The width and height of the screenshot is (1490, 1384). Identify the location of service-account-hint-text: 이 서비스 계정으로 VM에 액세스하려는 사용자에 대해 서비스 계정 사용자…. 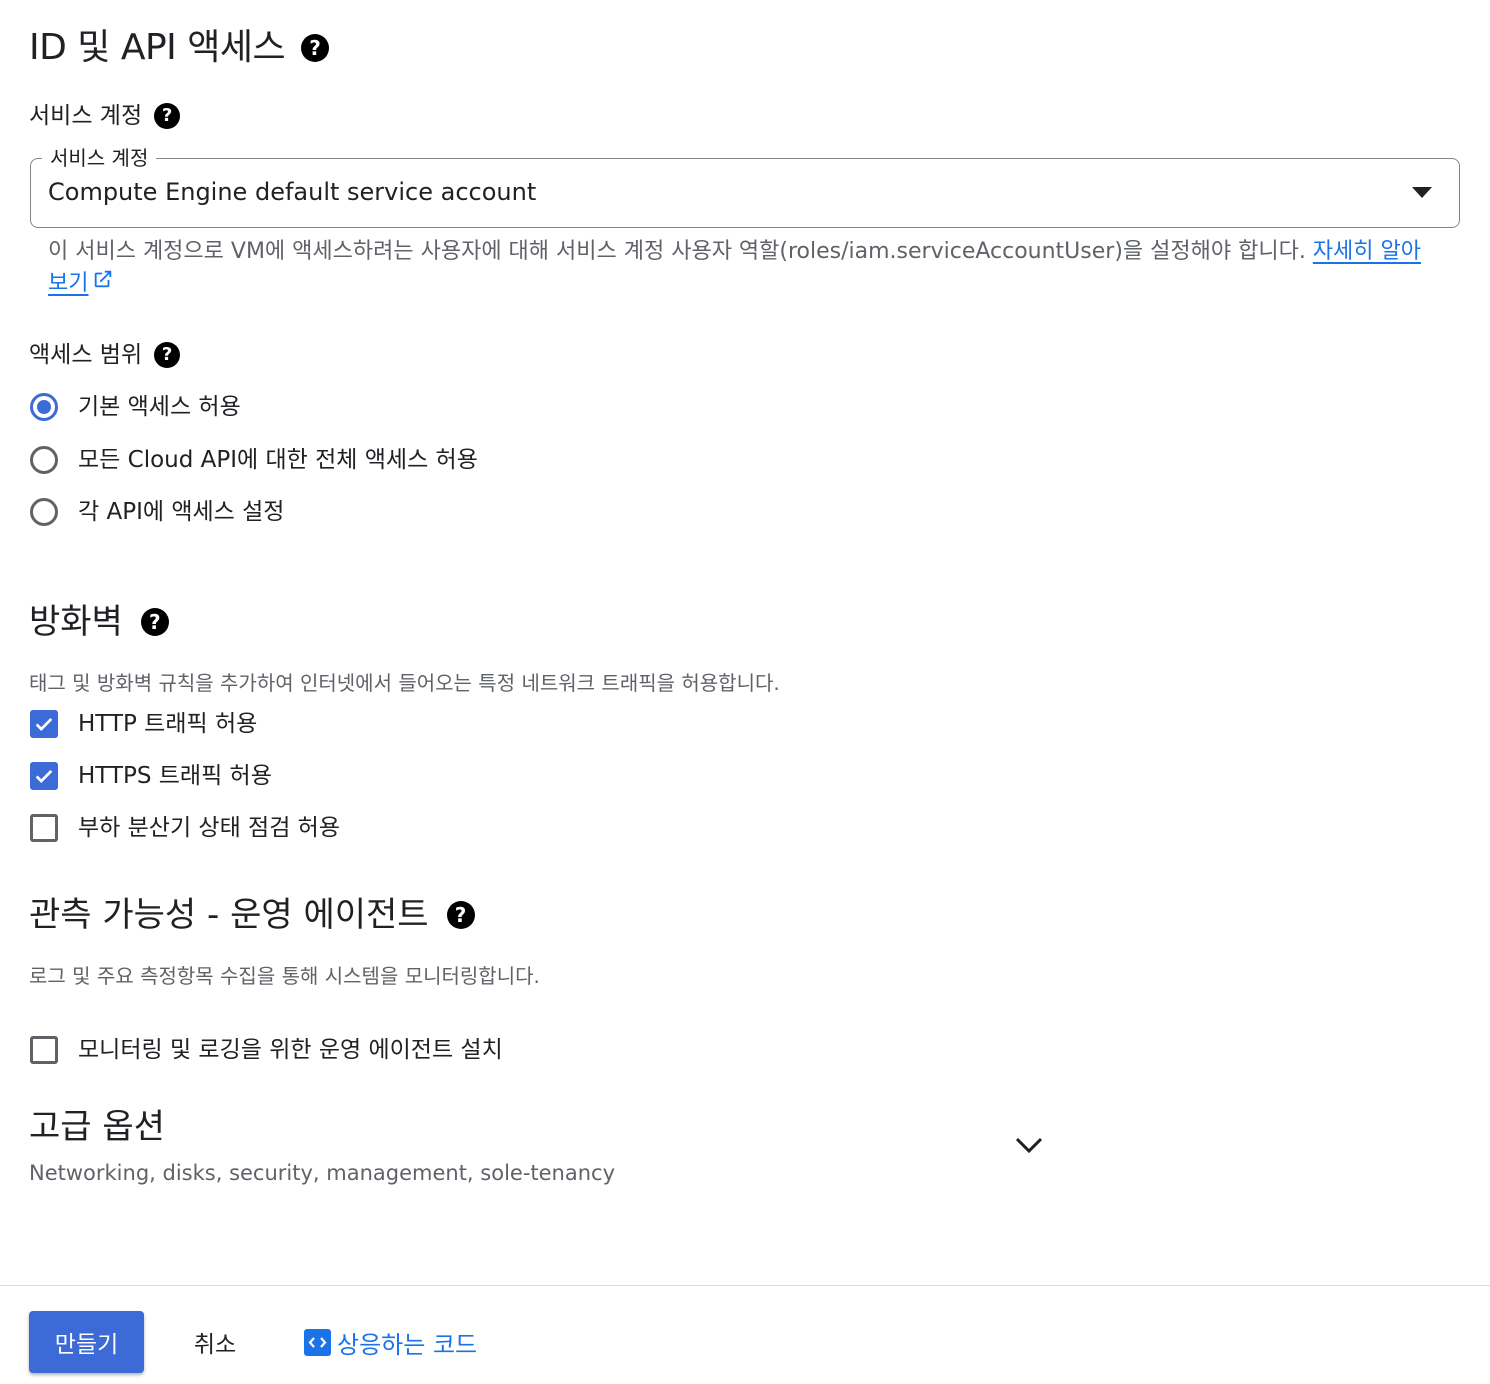
(680, 251).